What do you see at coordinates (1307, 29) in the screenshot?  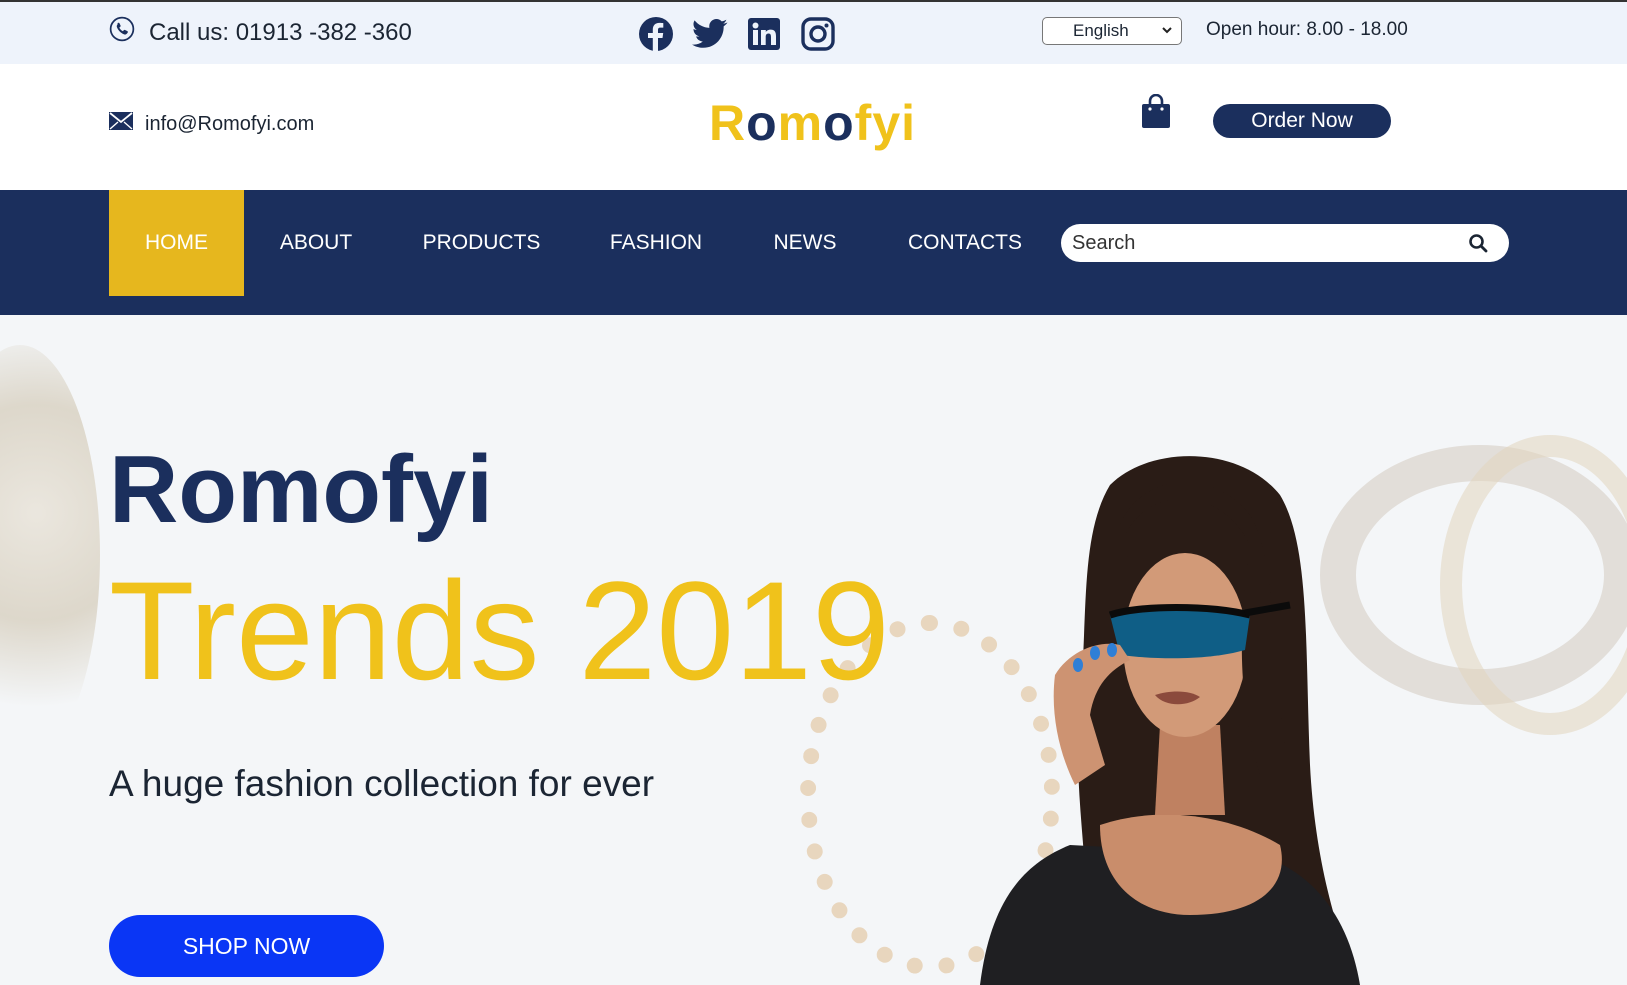 I see `opening-hours: Open hour: 8.00 - 18.00` at bounding box center [1307, 29].